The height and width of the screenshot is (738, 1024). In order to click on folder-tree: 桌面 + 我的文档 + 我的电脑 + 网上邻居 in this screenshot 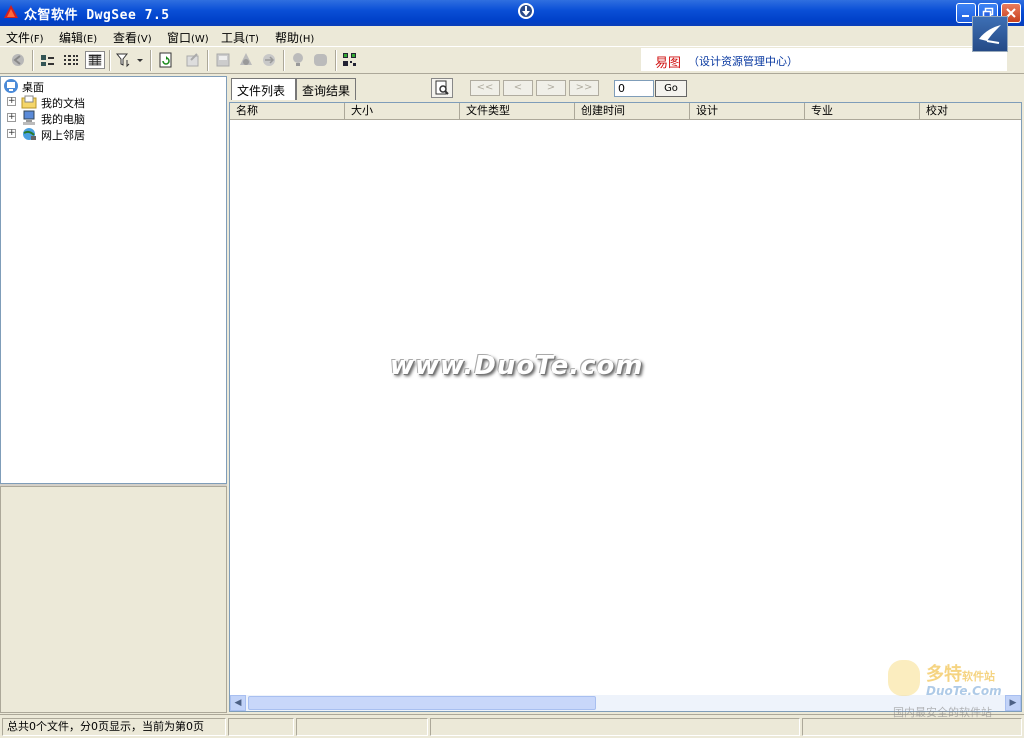, I will do `click(113, 280)`.